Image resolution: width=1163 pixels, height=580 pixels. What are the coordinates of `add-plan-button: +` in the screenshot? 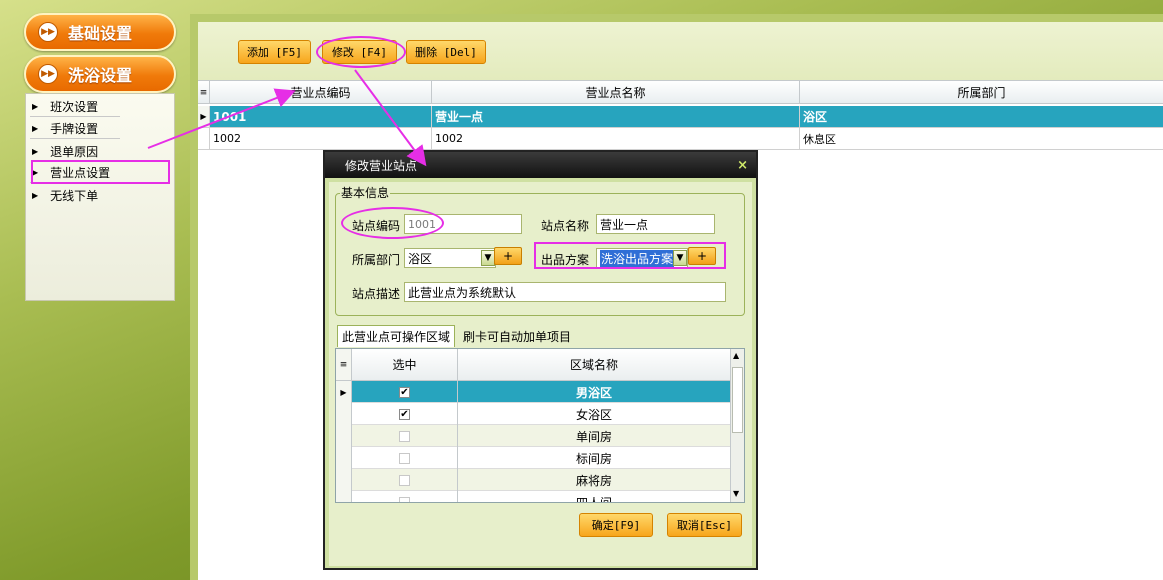 It's located at (702, 256).